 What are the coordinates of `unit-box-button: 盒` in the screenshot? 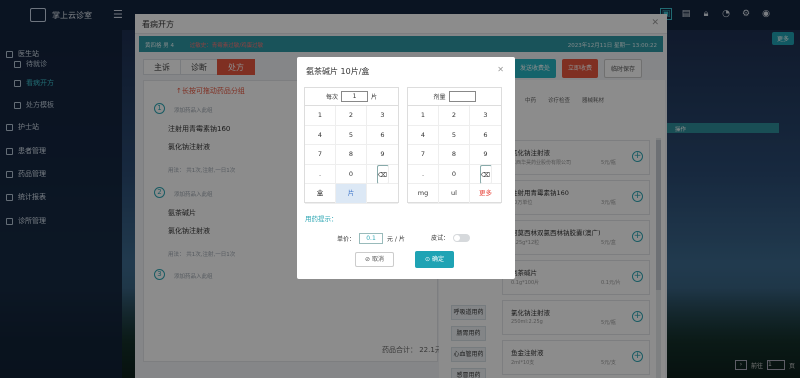 It's located at (320, 194).